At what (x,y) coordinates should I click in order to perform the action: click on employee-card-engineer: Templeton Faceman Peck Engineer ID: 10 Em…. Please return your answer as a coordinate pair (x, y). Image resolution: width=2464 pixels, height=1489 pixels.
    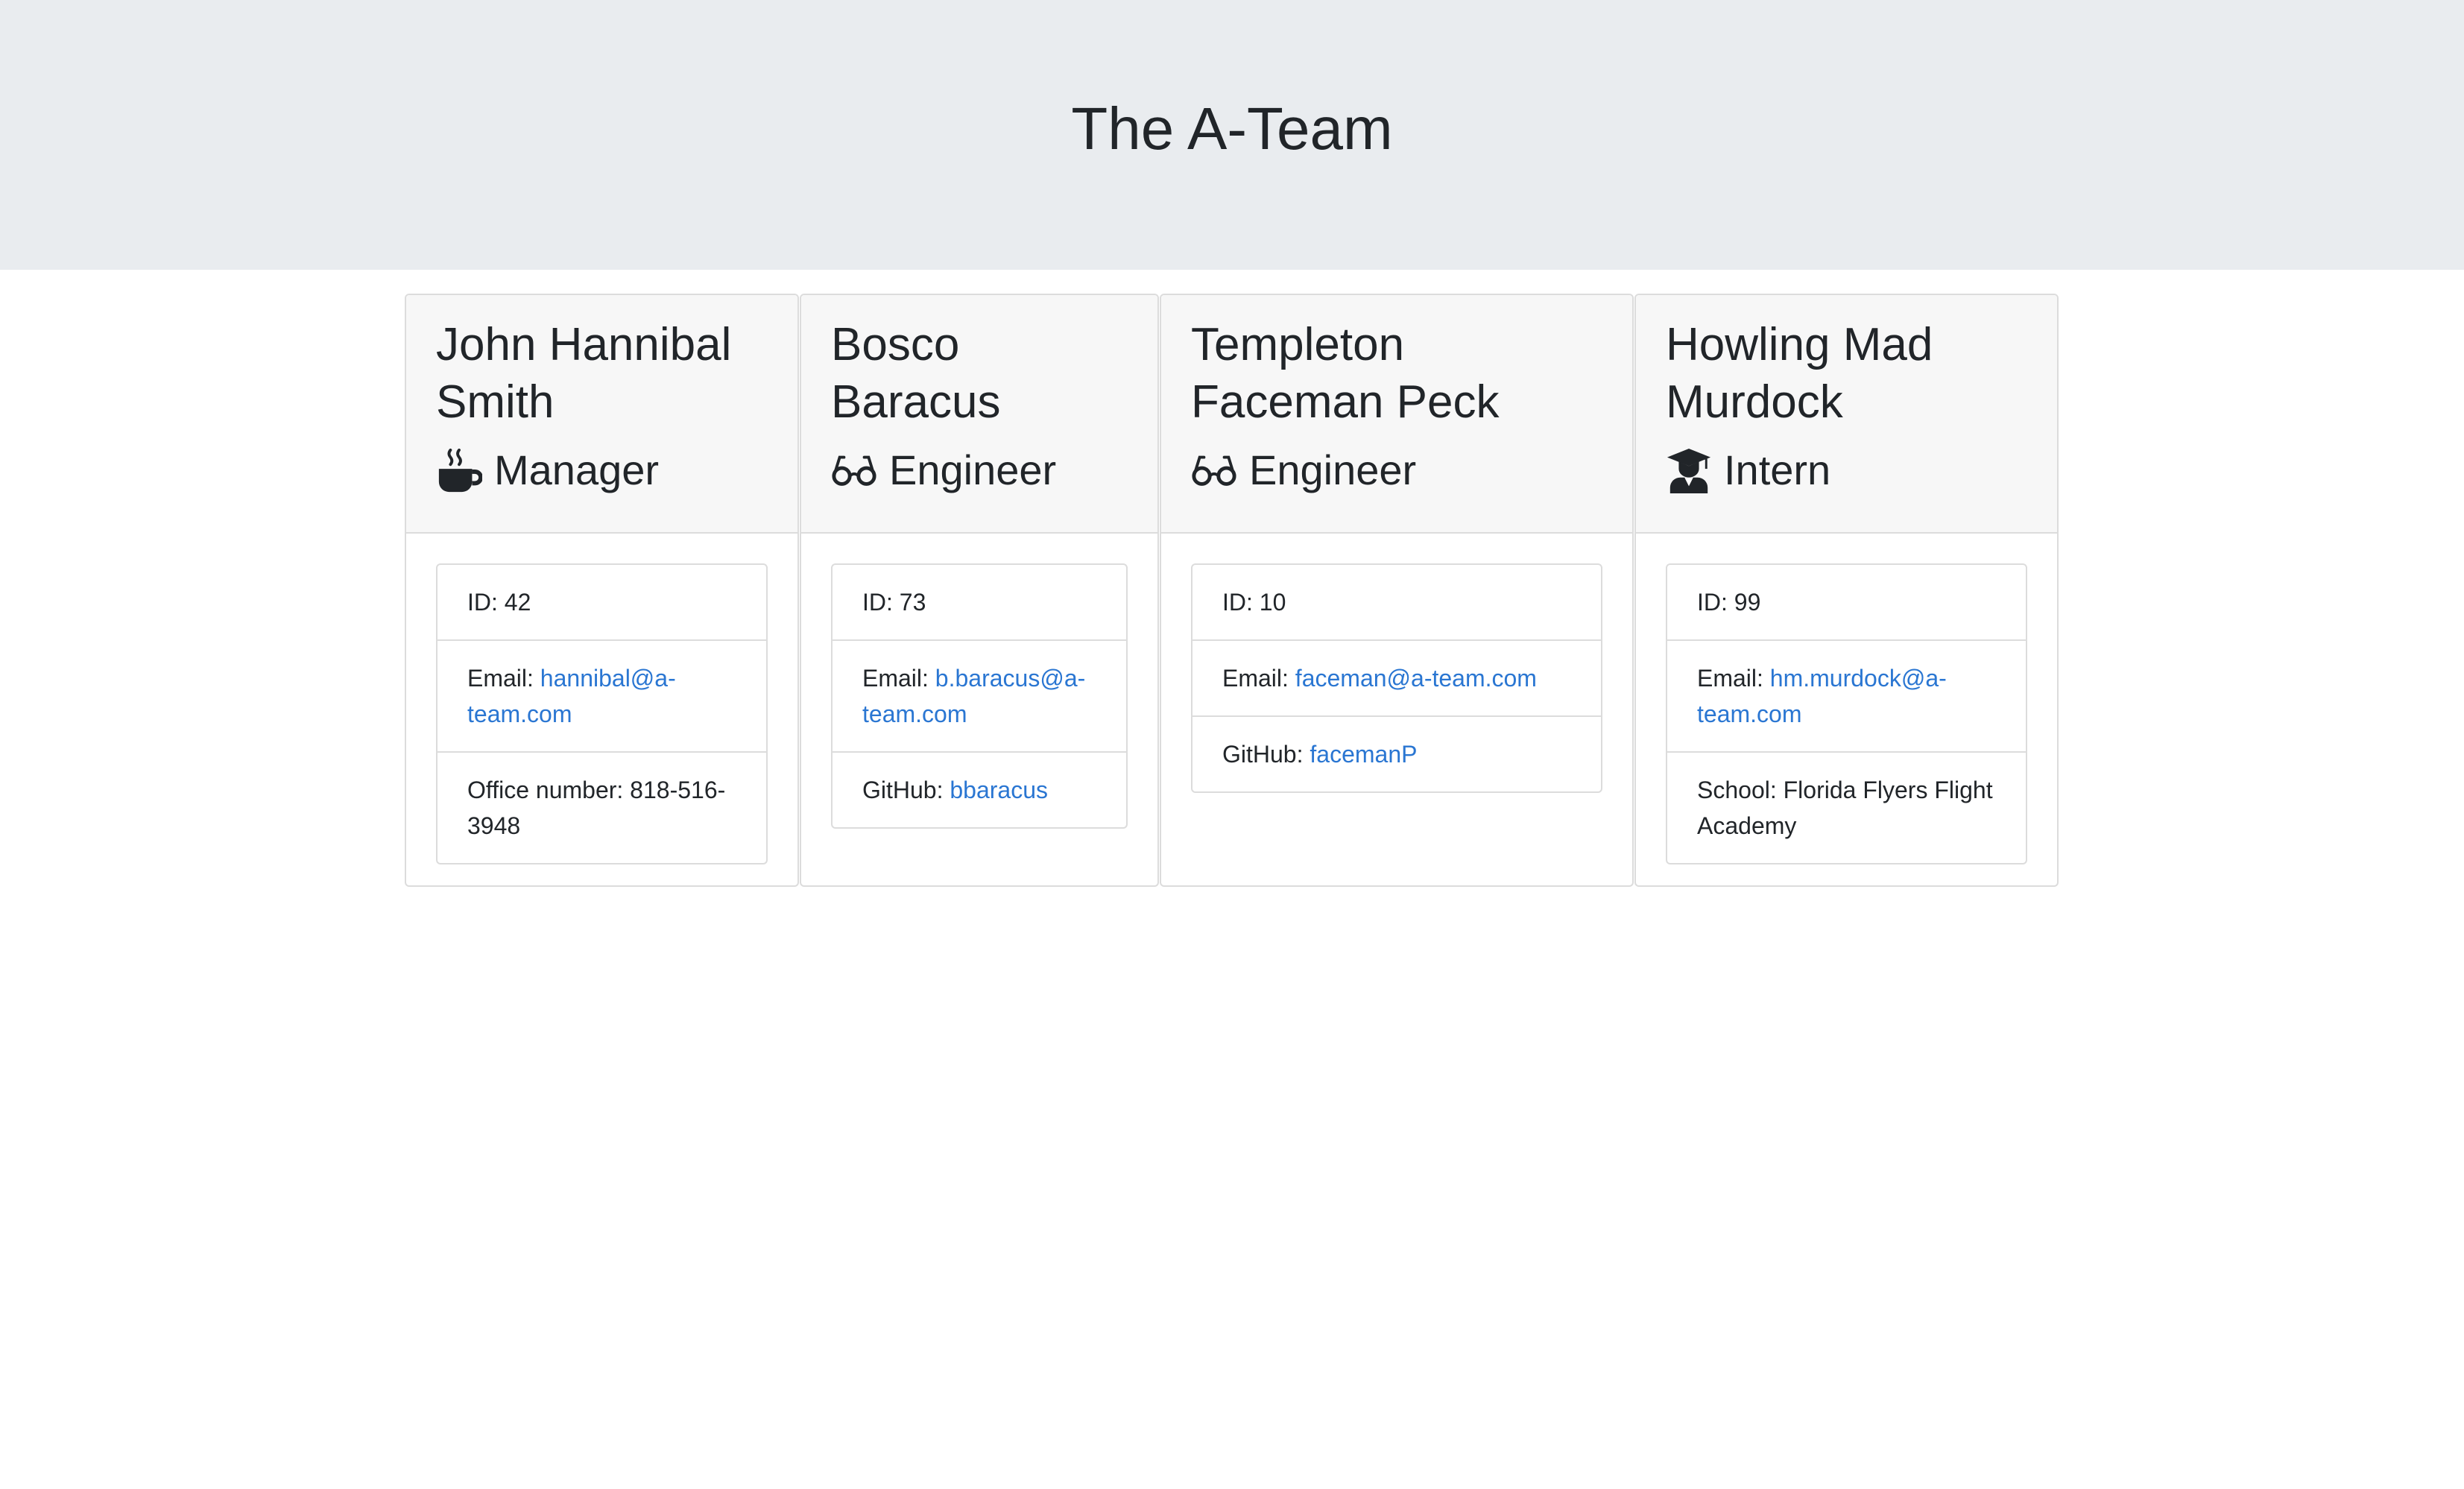
    Looking at the image, I should click on (1397, 591).